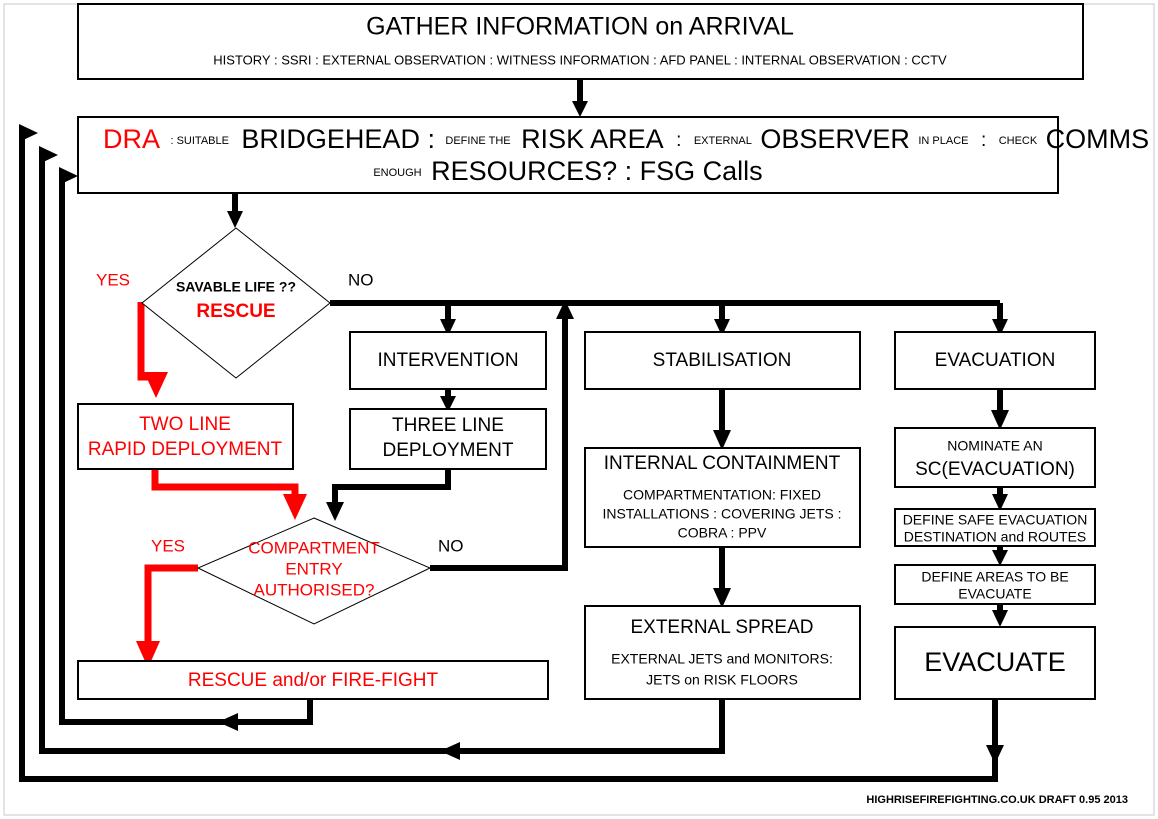 Image resolution: width=1158 pixels, height=819 pixels. What do you see at coordinates (1000, 556) in the screenshot?
I see `edge-definesafe-to-defineareas` at bounding box center [1000, 556].